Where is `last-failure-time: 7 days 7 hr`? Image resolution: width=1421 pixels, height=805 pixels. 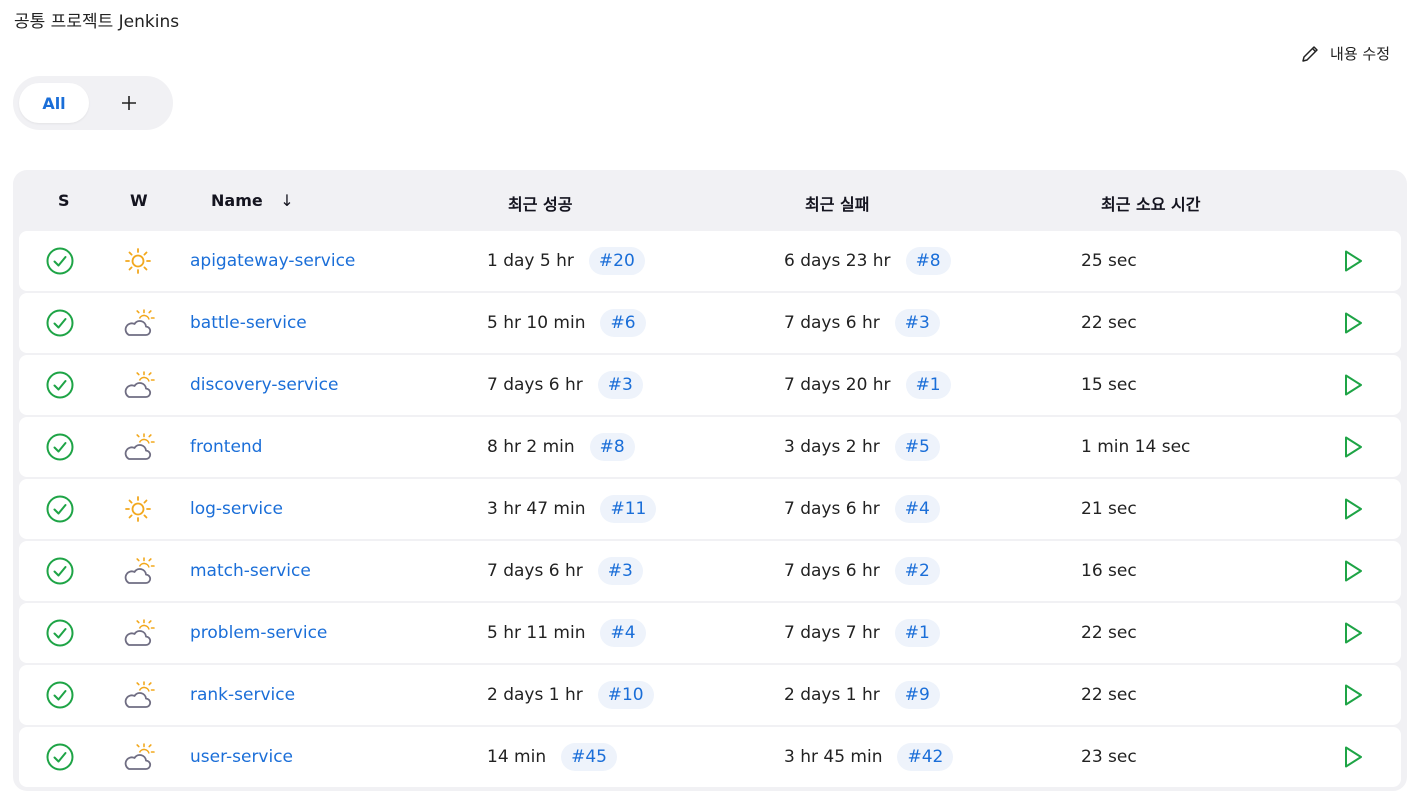
last-failure-time: 7 days 7 hr is located at coordinates (832, 633).